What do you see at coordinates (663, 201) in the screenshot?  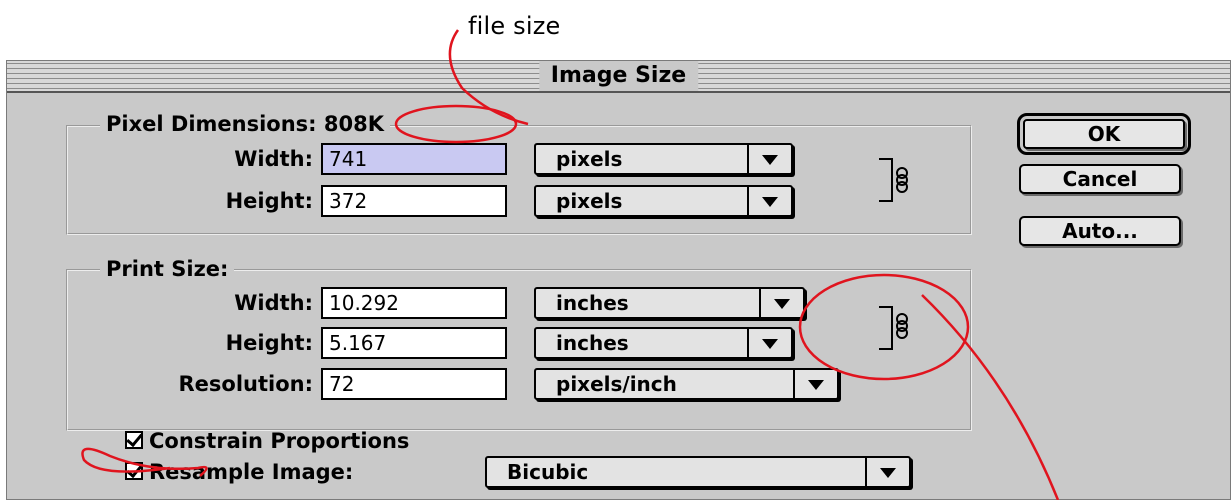 I see `pixel-height-unit-select: pixels` at bounding box center [663, 201].